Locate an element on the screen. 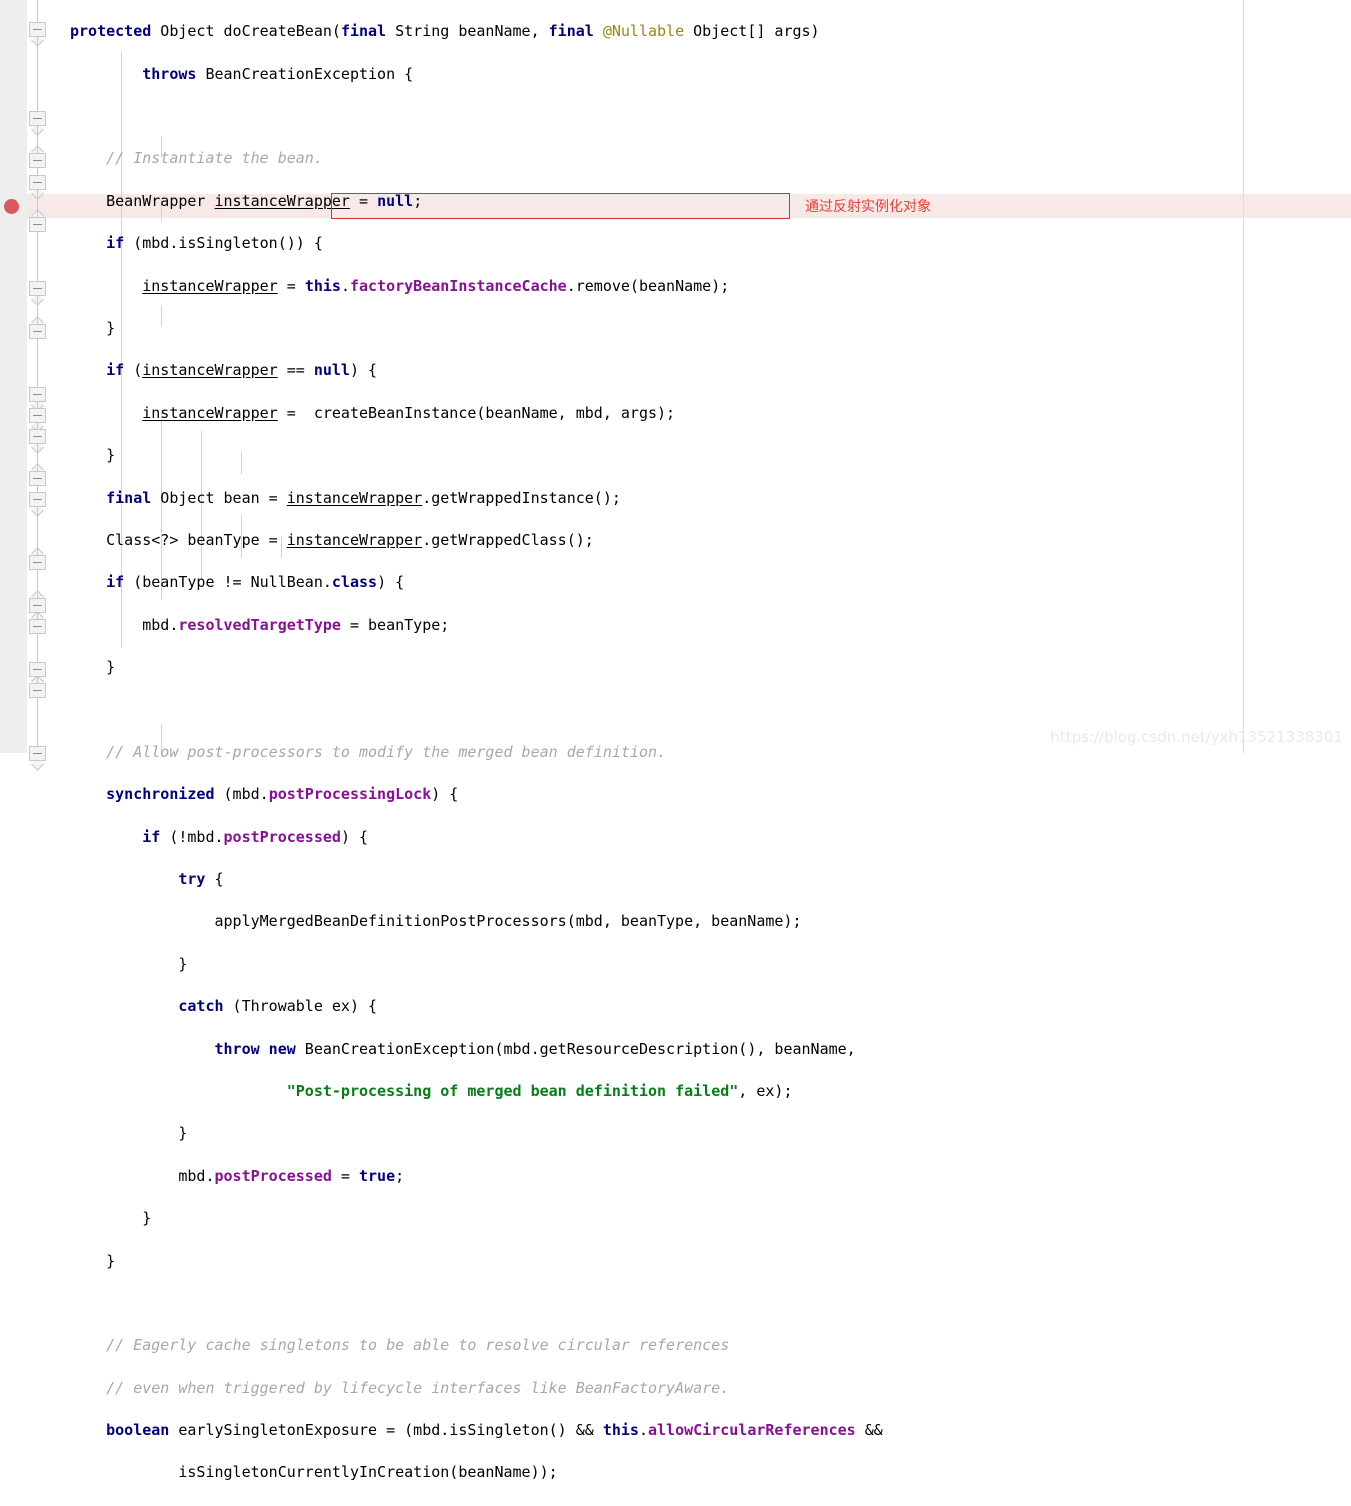 The height and width of the screenshot is (1506, 1351). code-line: // Instantiate the bean. is located at coordinates (214, 158).